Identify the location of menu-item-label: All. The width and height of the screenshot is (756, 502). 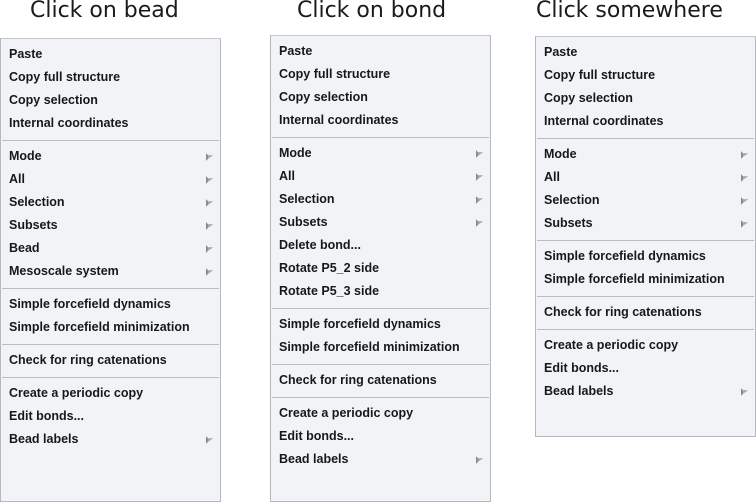
(17, 179).